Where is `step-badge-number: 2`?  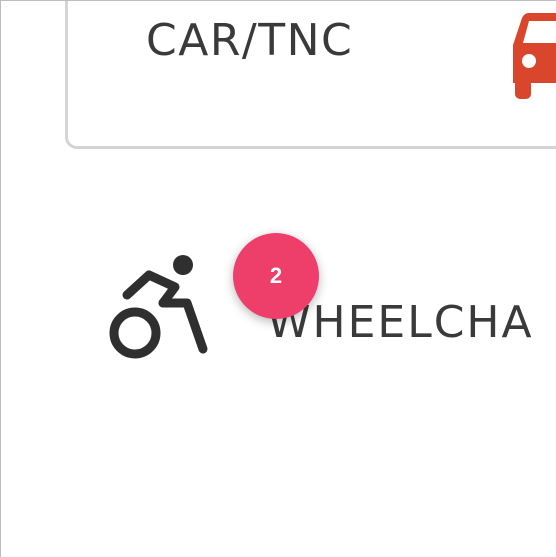
step-badge-number: 2 is located at coordinates (276, 275).